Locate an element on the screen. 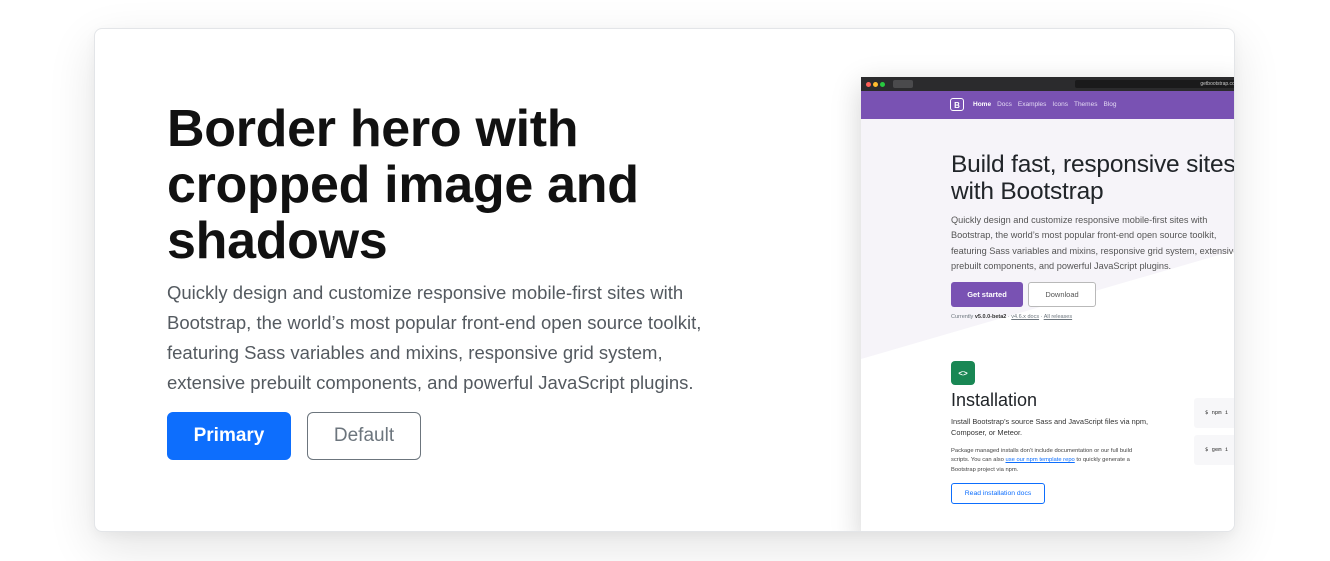 The width and height of the screenshot is (1330, 561). nav-themes: Themes is located at coordinates (1085, 104).